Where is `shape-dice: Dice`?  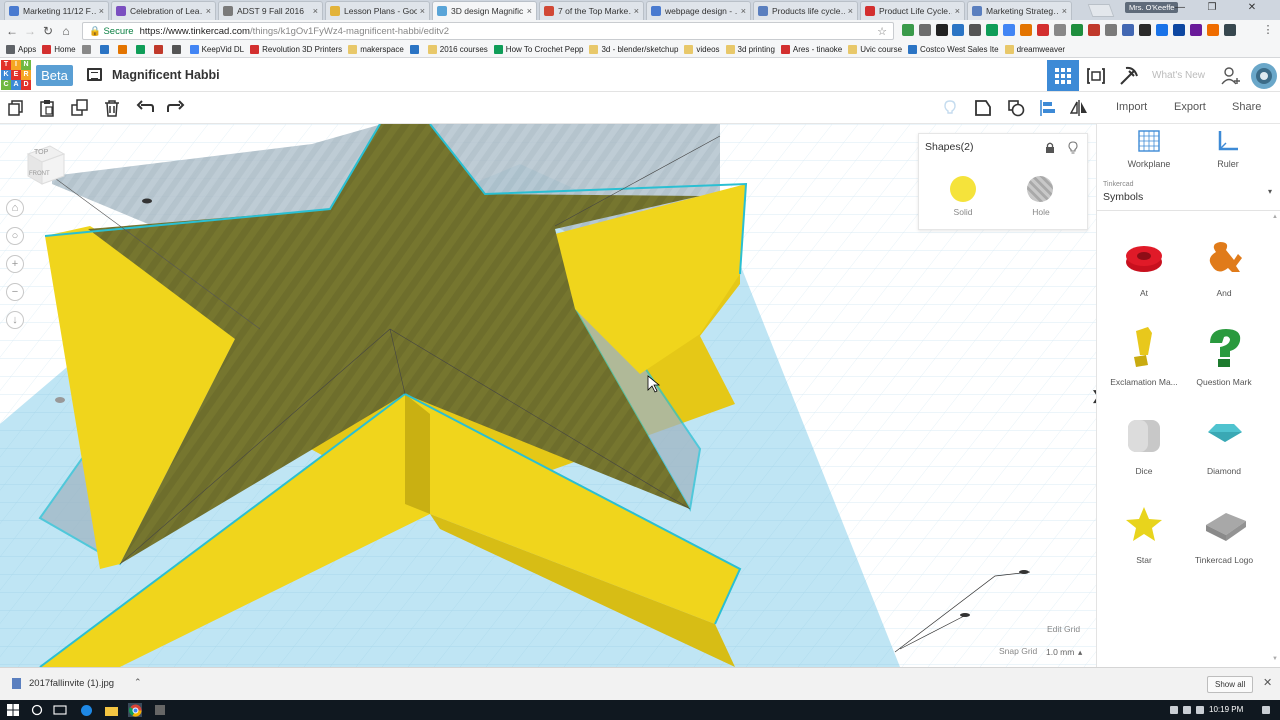
shape-dice: Dice is located at coordinates (1144, 445).